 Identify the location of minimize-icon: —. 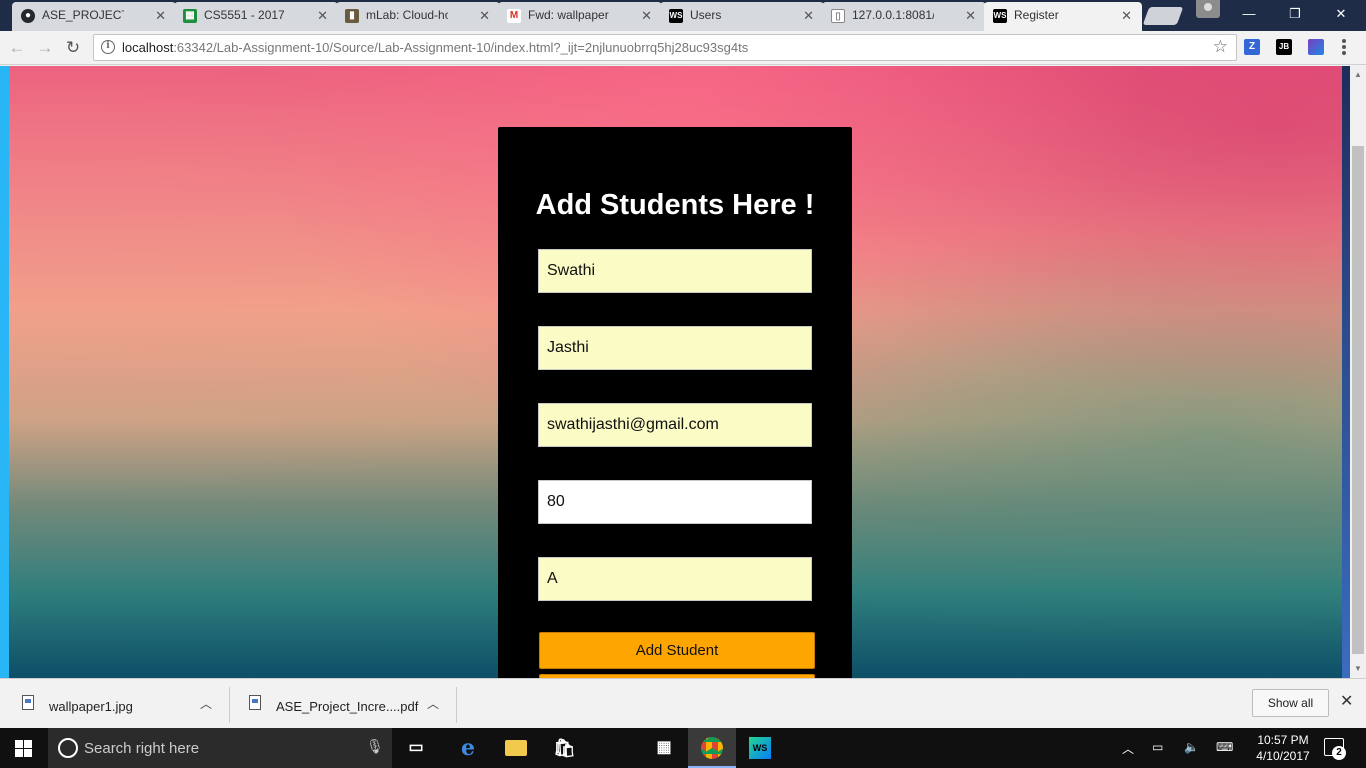
(1249, 14).